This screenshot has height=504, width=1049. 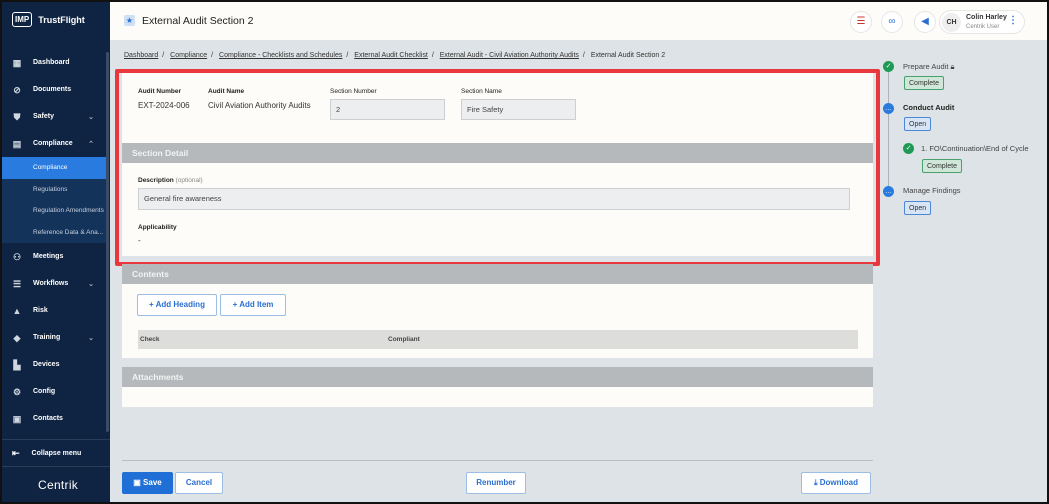 What do you see at coordinates (17, 364) in the screenshot?
I see `devices-icon: ▙` at bounding box center [17, 364].